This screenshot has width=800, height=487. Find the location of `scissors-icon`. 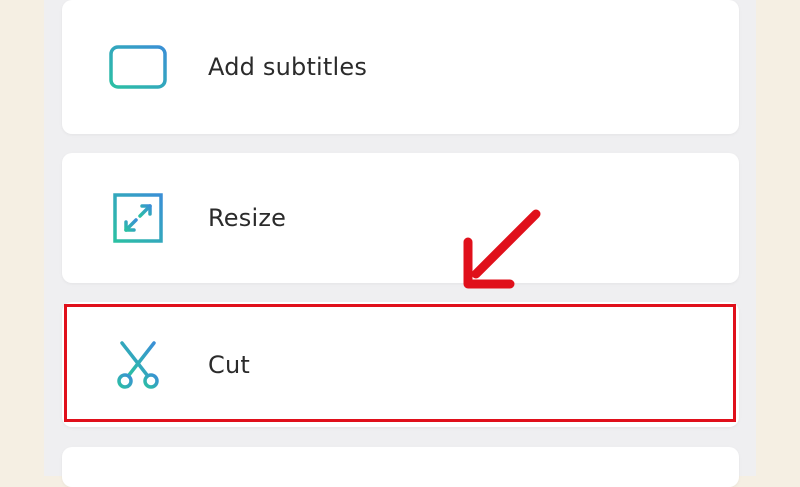

scissors-icon is located at coordinates (138, 365).